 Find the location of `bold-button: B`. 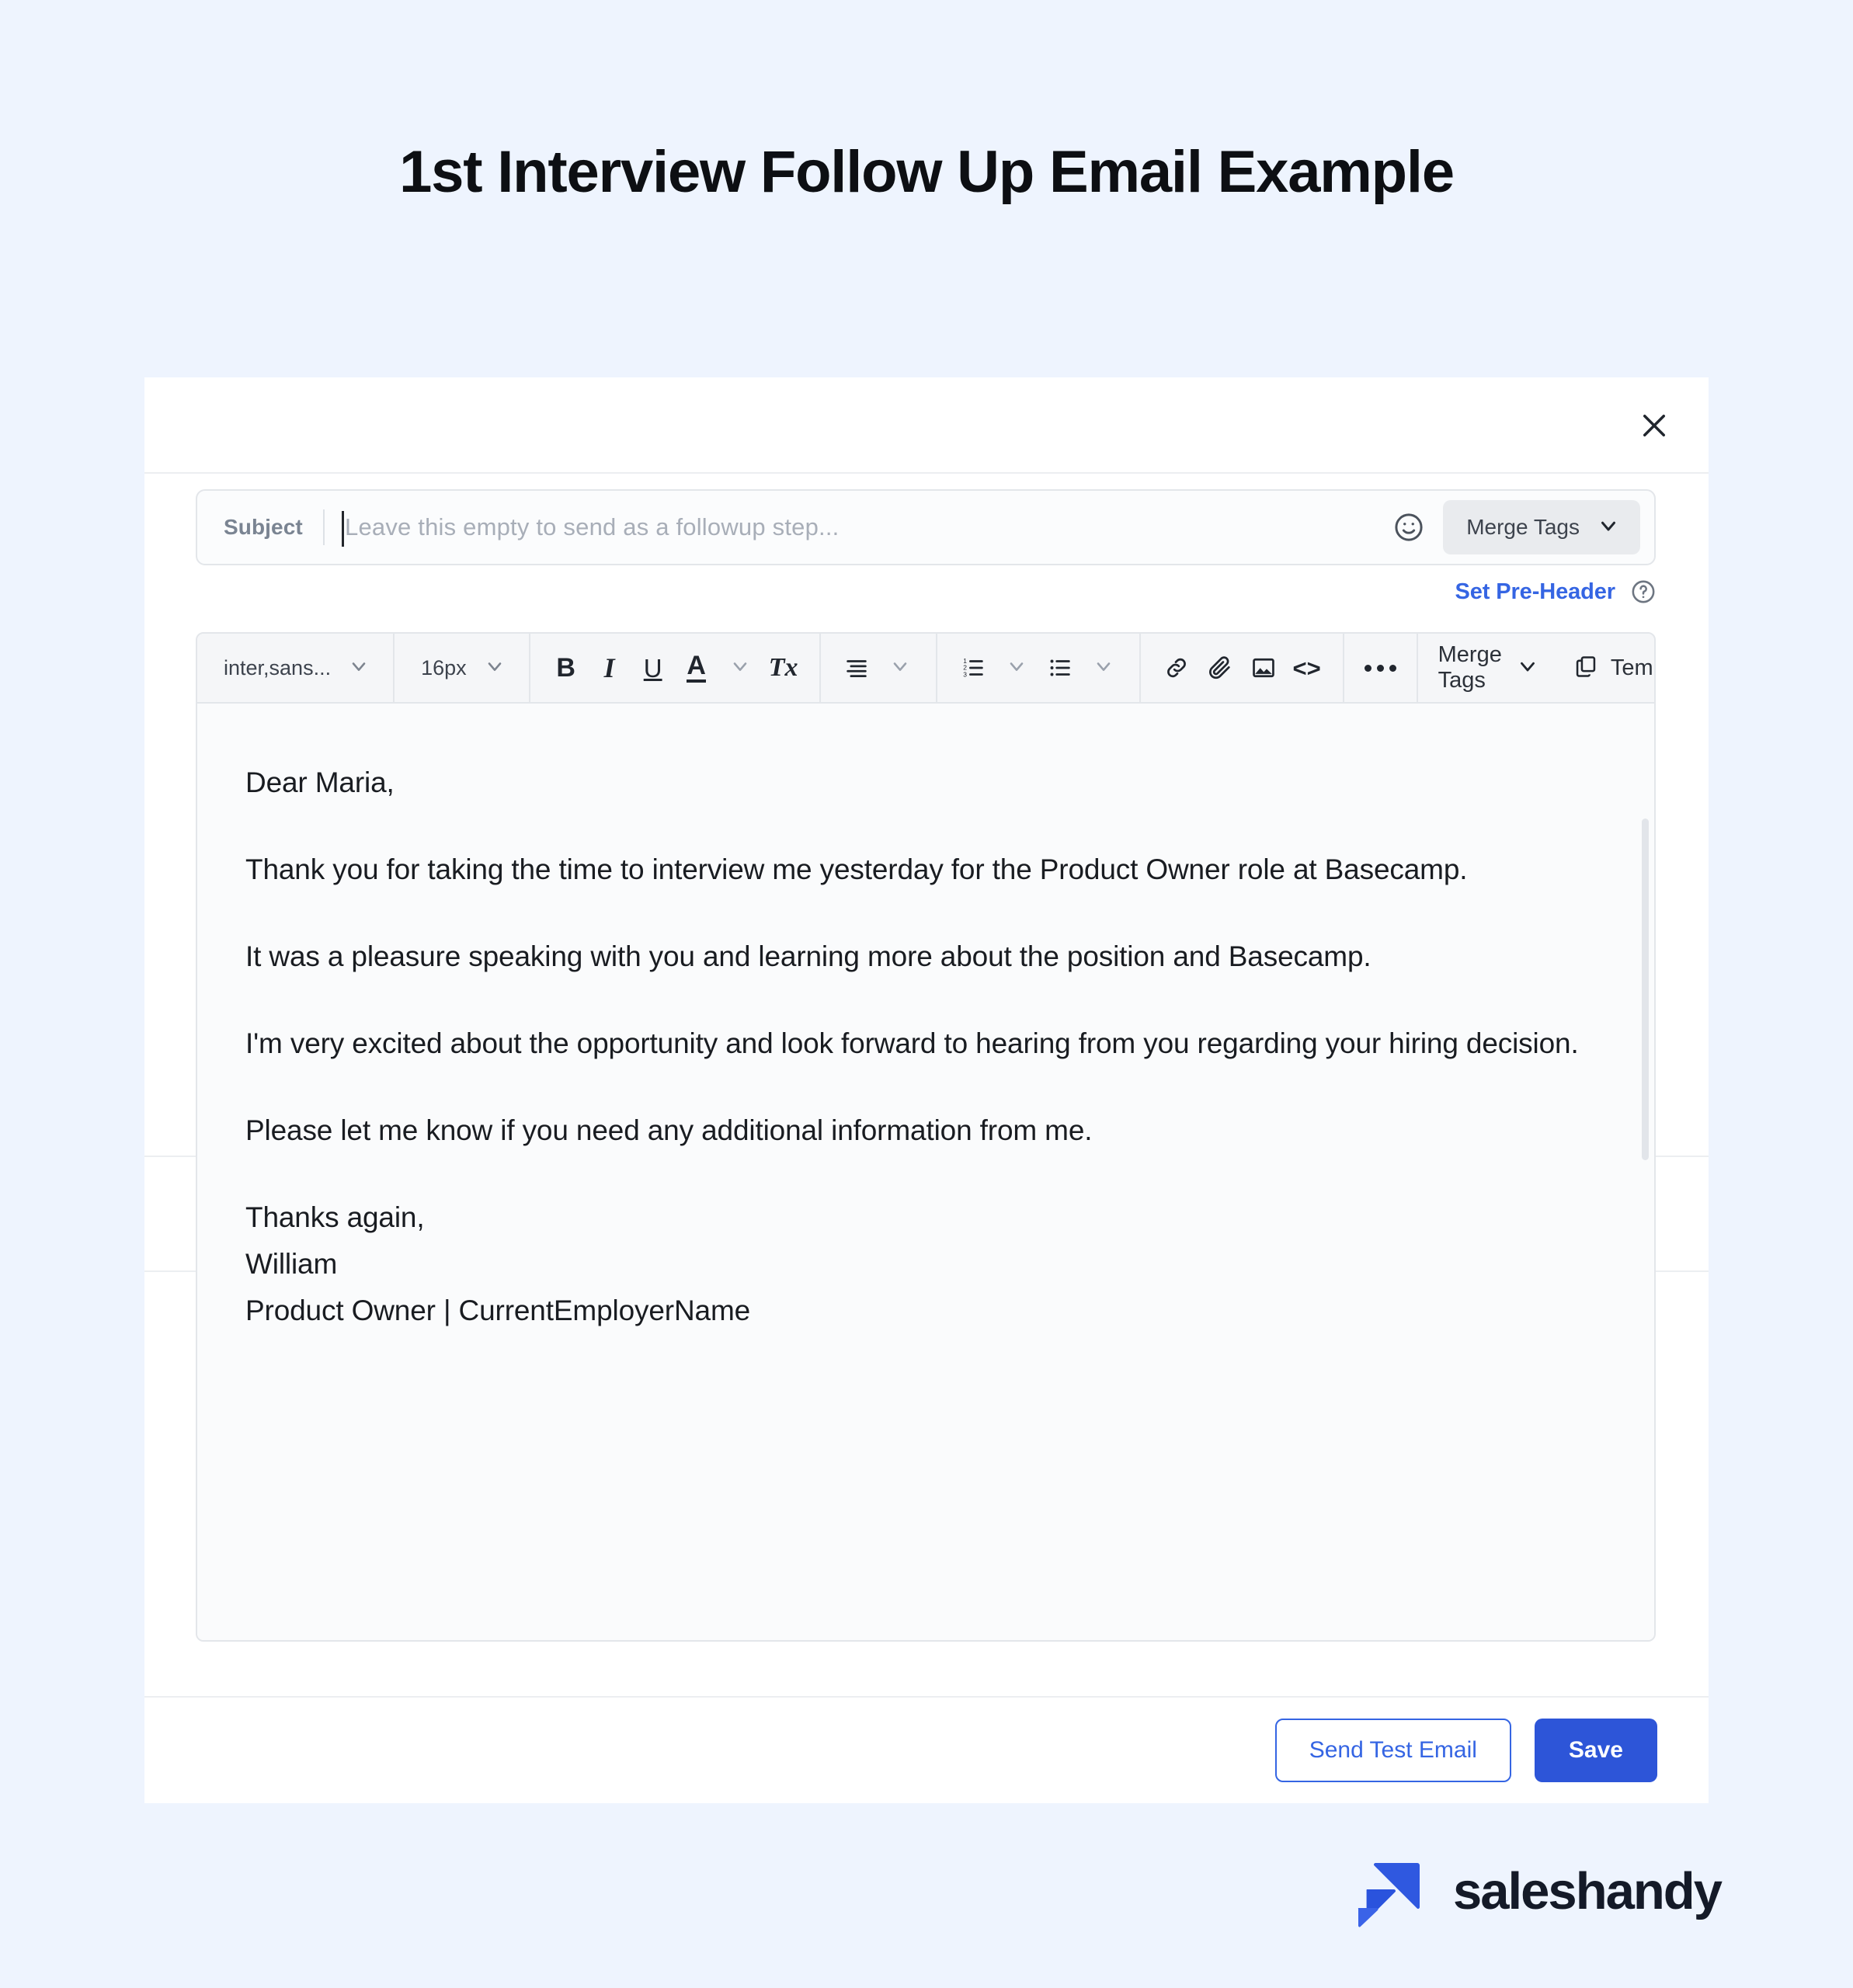

bold-button: B is located at coordinates (566, 668).